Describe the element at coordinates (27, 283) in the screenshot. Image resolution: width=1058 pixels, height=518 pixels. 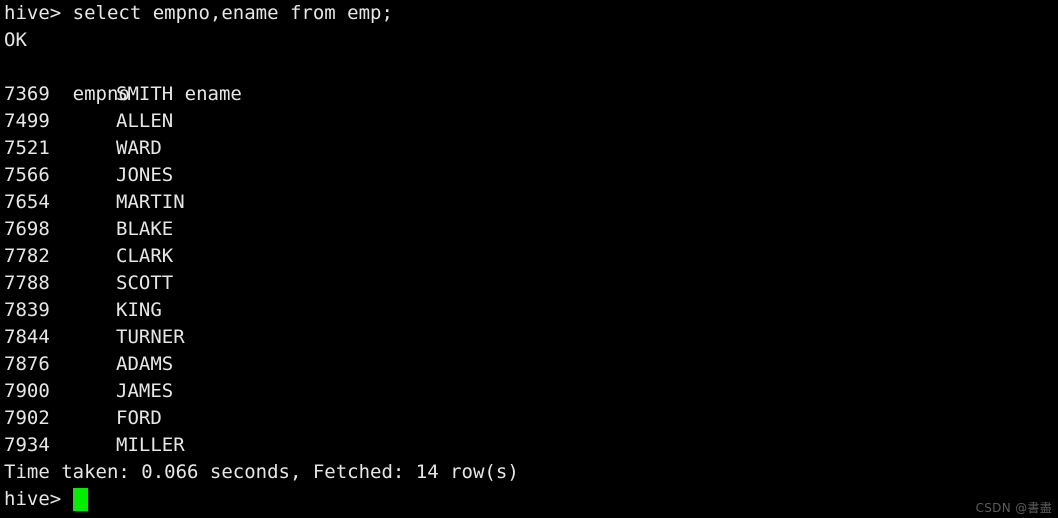
I see `cell-empno: 7788` at that location.